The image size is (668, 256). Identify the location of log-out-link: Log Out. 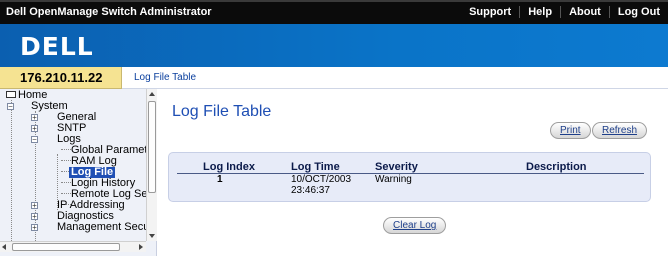
(638, 12).